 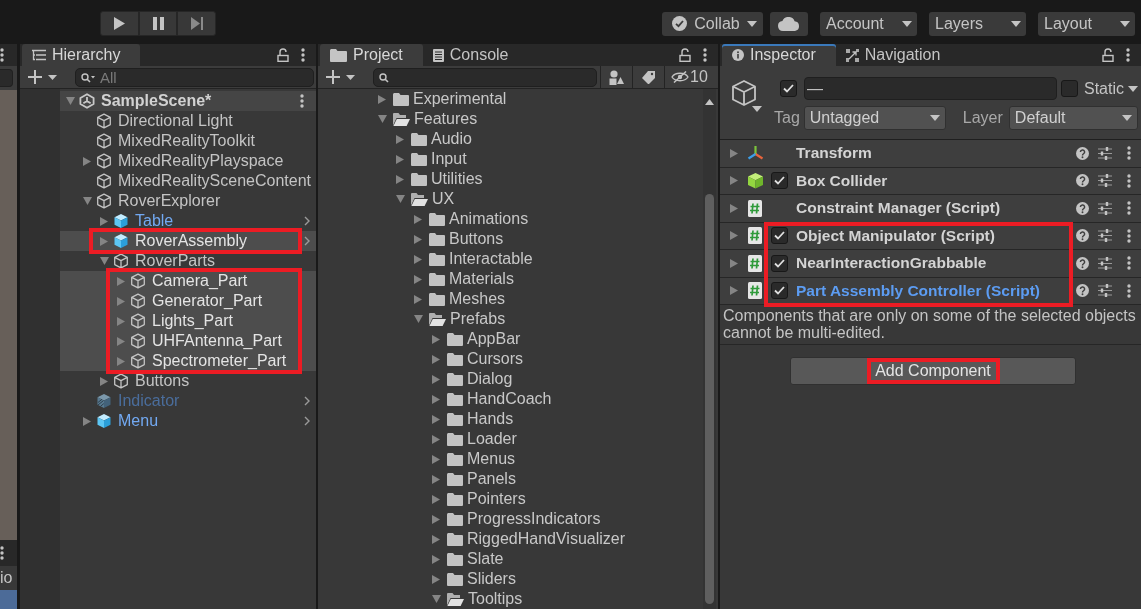 What do you see at coordinates (188, 341) in the screenshot?
I see `tree-item: UHFAntenna_Part` at bounding box center [188, 341].